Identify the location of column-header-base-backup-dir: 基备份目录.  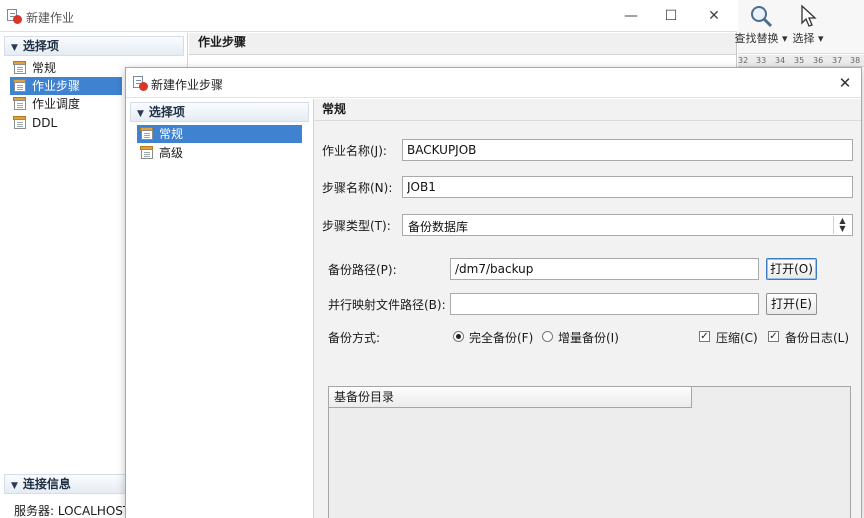
(510, 397).